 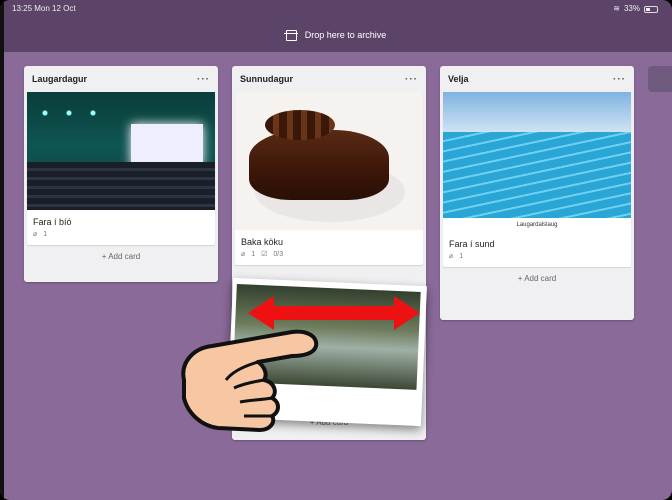 What do you see at coordinates (631, 8) in the screenshot?
I see `battery-percent: 33%` at bounding box center [631, 8].